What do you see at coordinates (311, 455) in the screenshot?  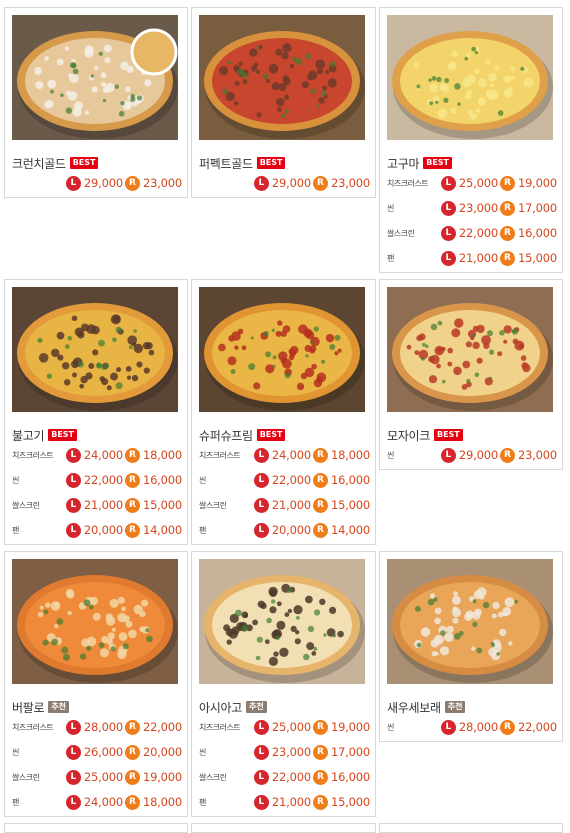 I see `price-group: L 24,000 R 18,000` at bounding box center [311, 455].